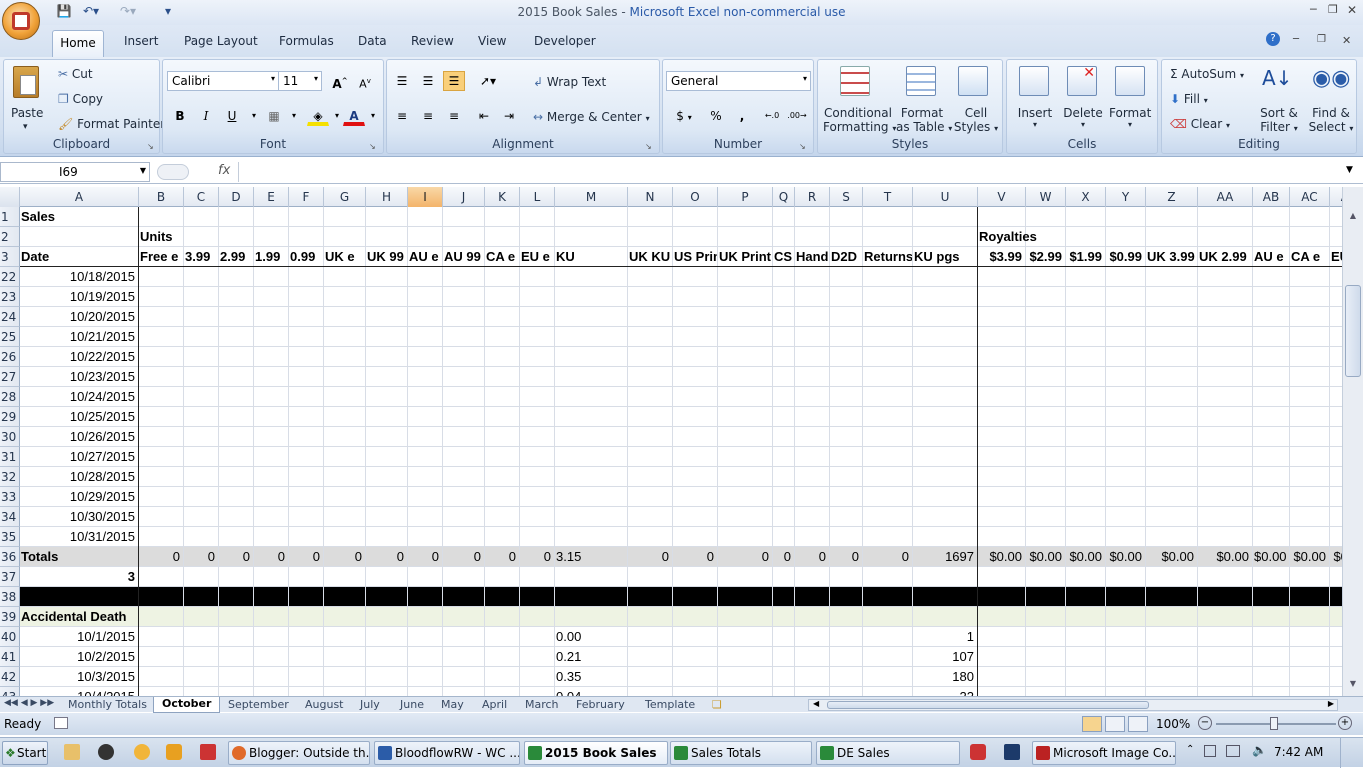 This screenshot has height=768, width=1363. Describe the element at coordinates (542, 704) in the screenshot. I see `sheet-tab-march: March` at that location.